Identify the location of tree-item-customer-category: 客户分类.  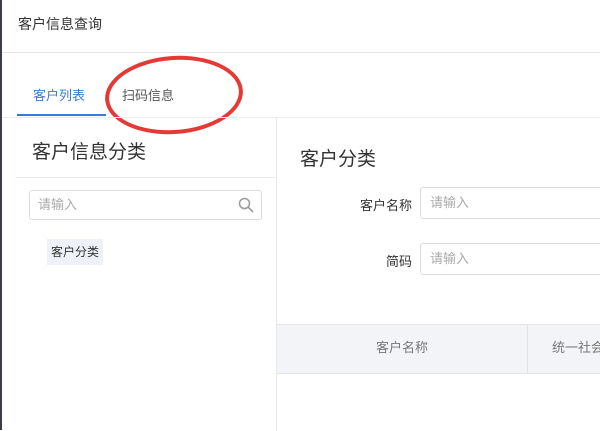
(75, 252).